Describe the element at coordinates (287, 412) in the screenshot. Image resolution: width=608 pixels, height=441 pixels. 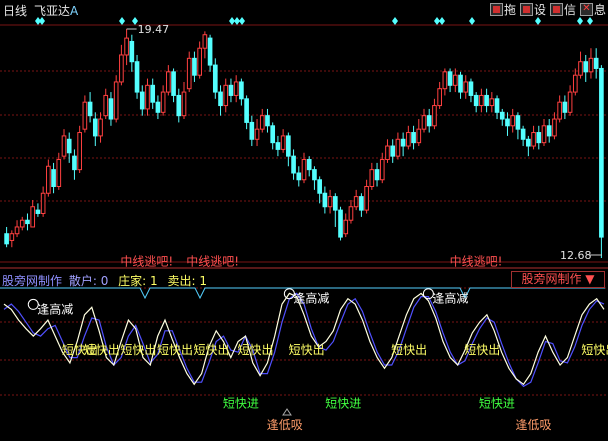
I see `triangle-marker` at that location.